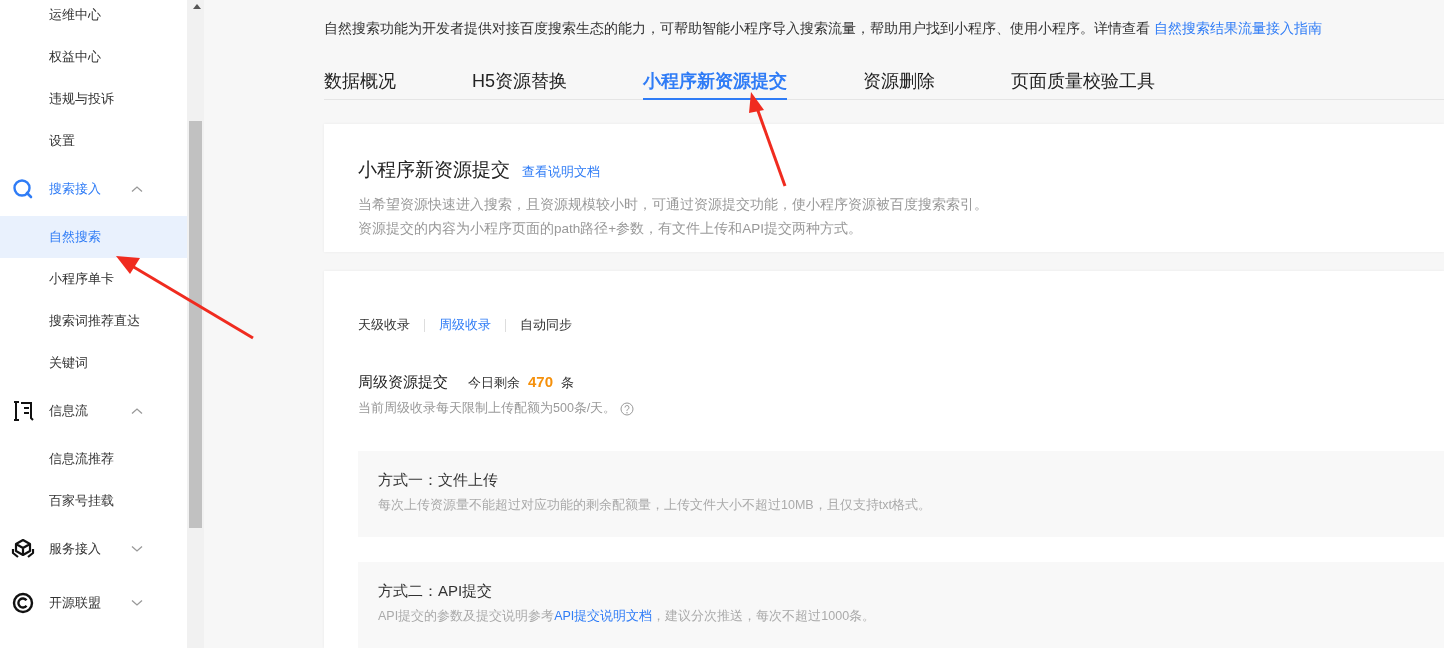 The image size is (1444, 648). I want to click on description-text: 当希望资源快速进入搜索，且资源规模较小时，可通过资源提交功能，使小程序资源被百度搜索索引。, so click(673, 204).